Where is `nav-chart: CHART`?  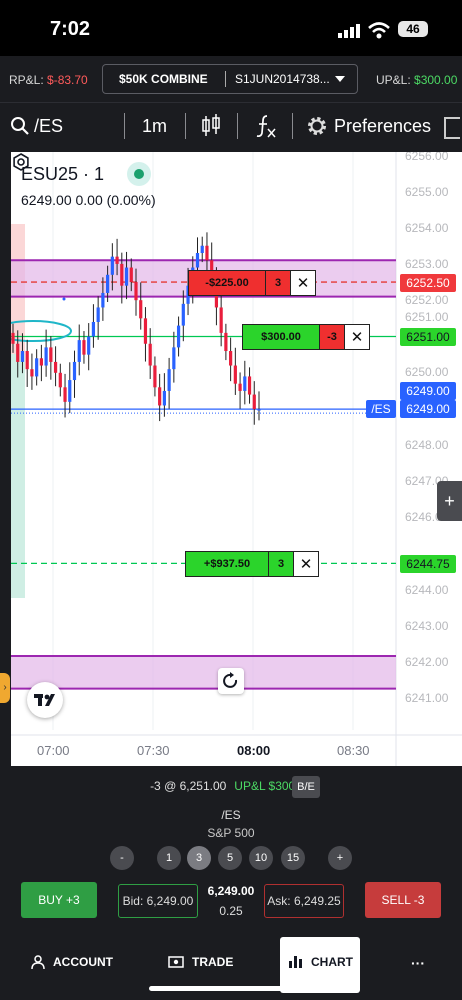
nav-chart: CHART is located at coordinates (321, 962).